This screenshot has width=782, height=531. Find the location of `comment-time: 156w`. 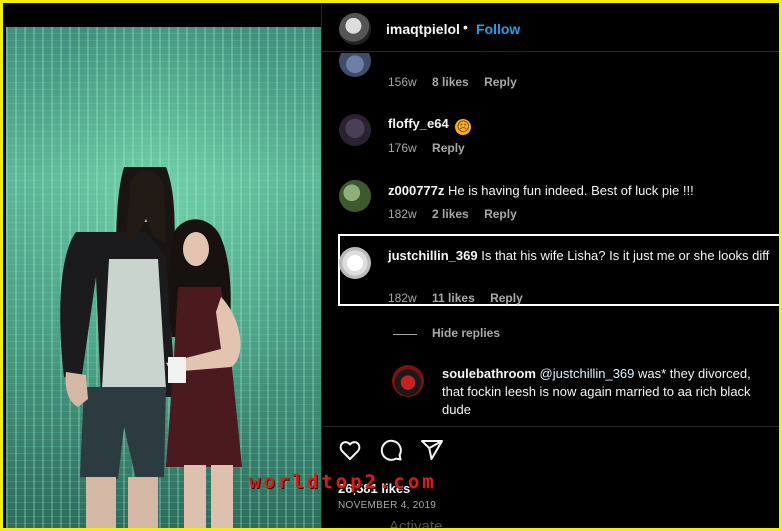

comment-time: 156w is located at coordinates (402, 82).